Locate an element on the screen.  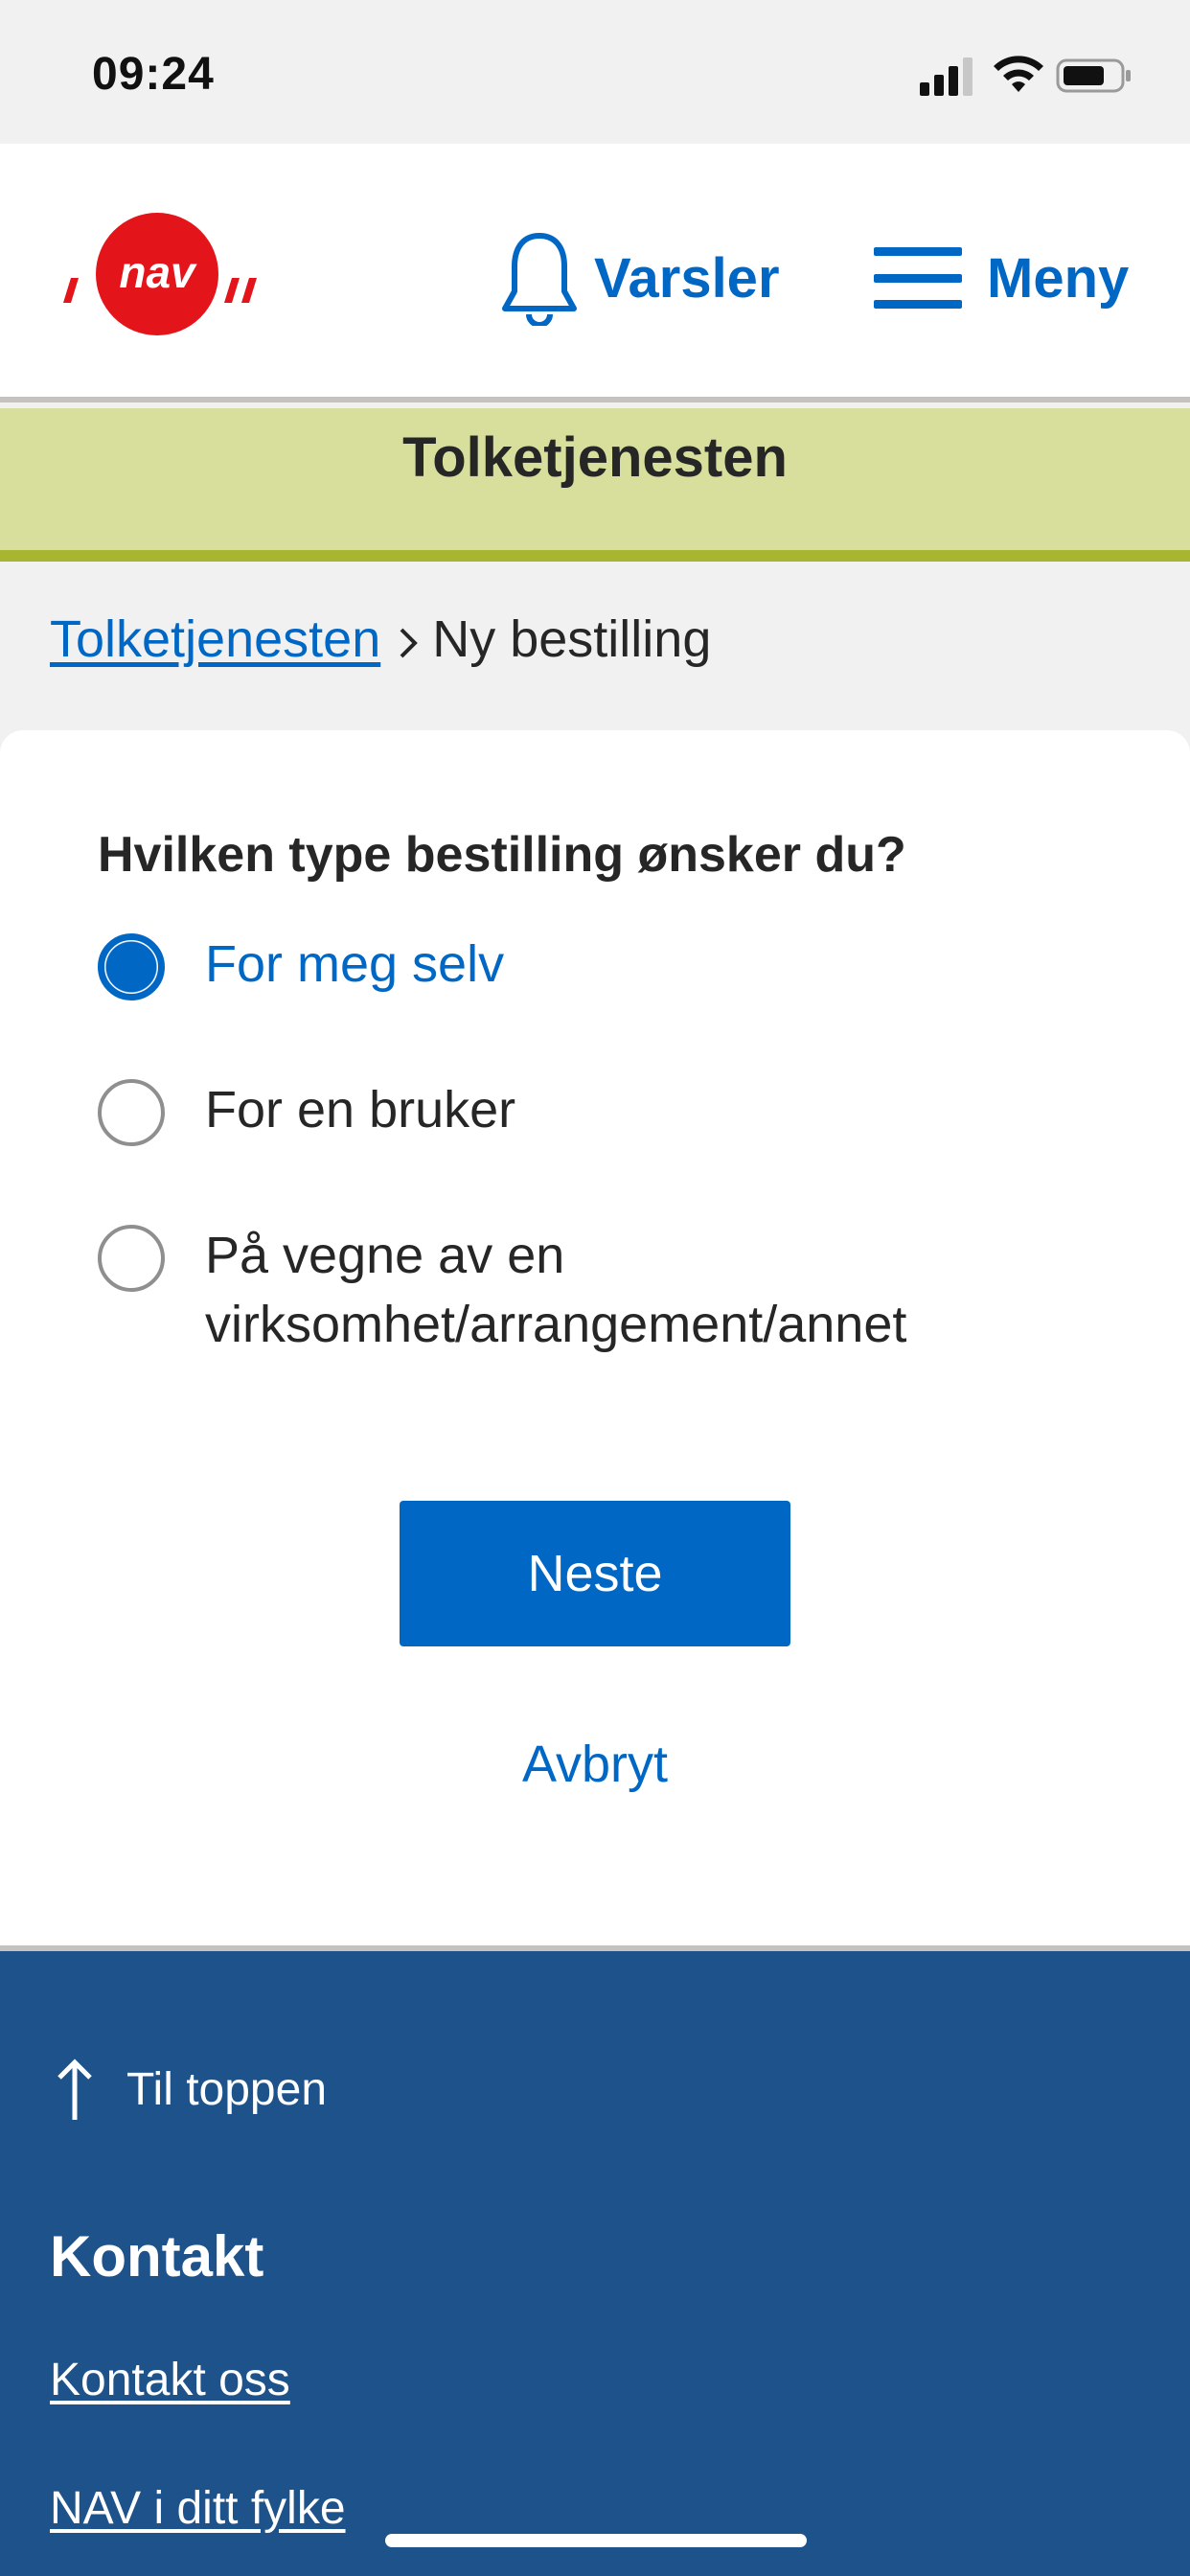
menu-label: Meny is located at coordinates (1059, 278).